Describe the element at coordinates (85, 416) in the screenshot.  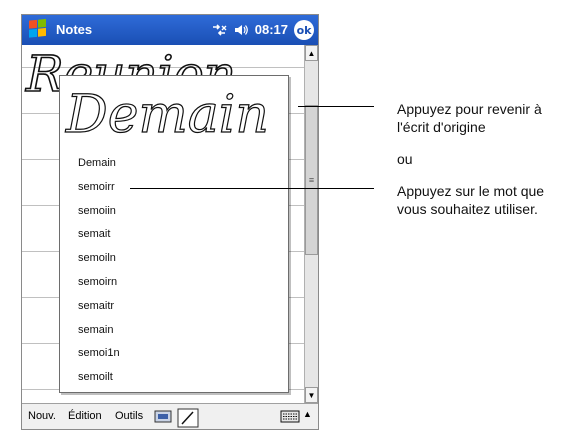
I see `edit-menu: Édition` at that location.